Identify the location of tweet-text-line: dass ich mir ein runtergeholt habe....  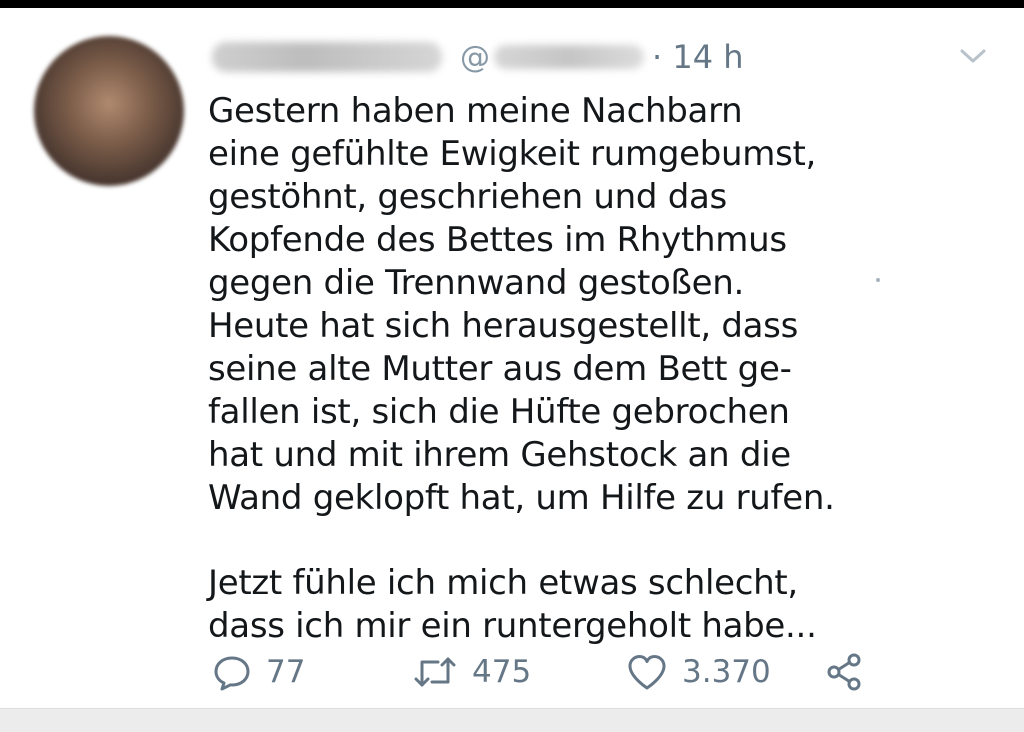
(512, 626).